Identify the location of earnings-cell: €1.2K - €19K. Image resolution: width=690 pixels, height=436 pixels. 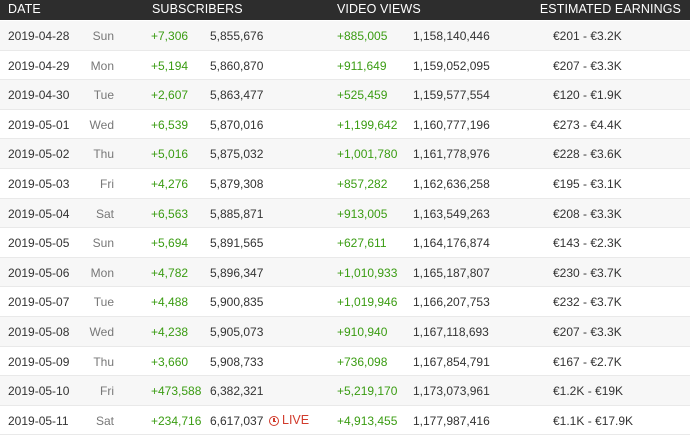
(588, 391).